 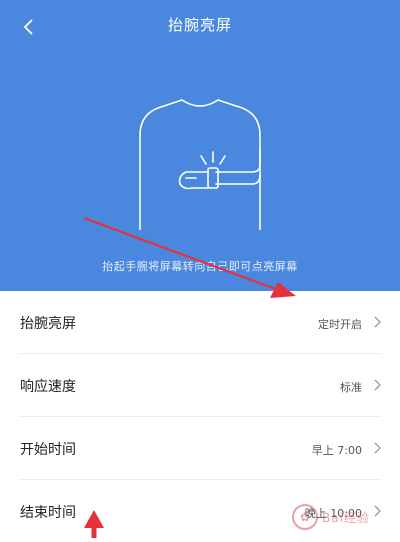 I want to click on setting-value: 标准, so click(x=351, y=387).